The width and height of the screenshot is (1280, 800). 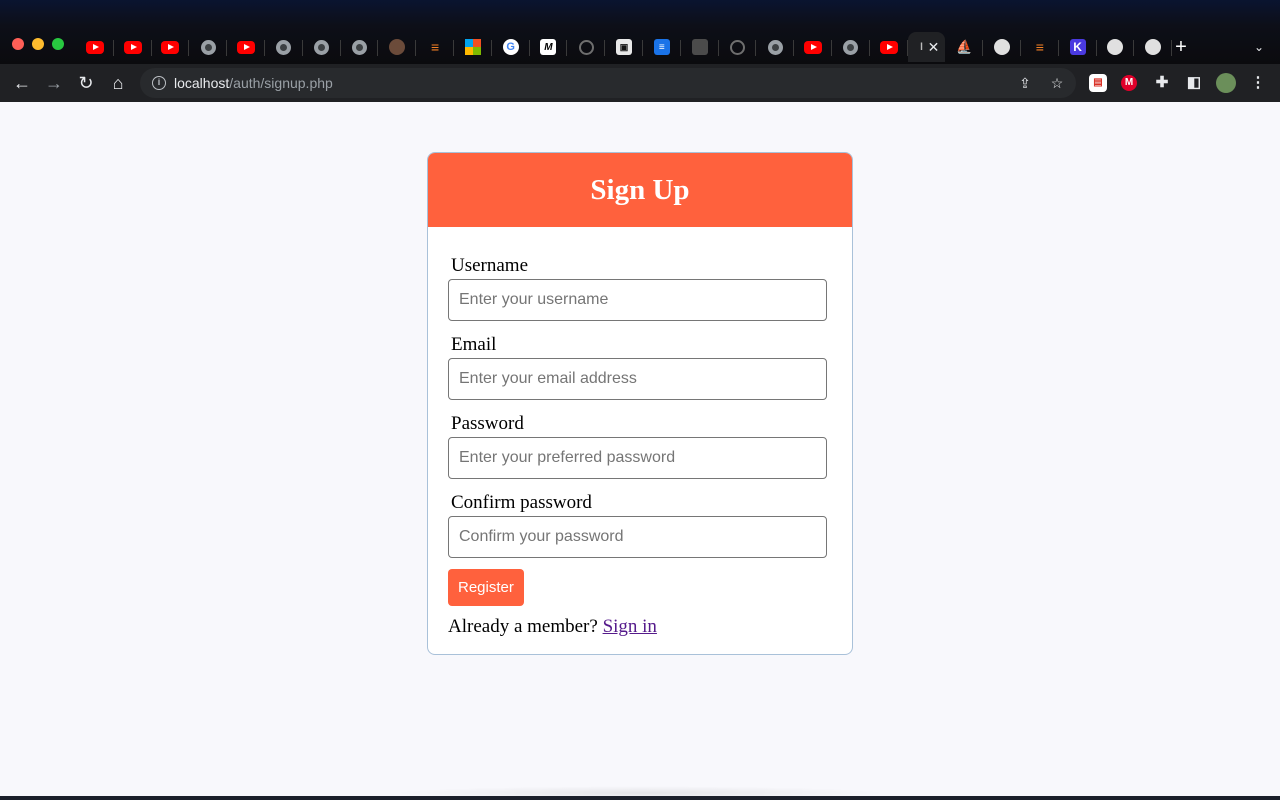 I want to click on reload-button: ↻, so click(x=86, y=83).